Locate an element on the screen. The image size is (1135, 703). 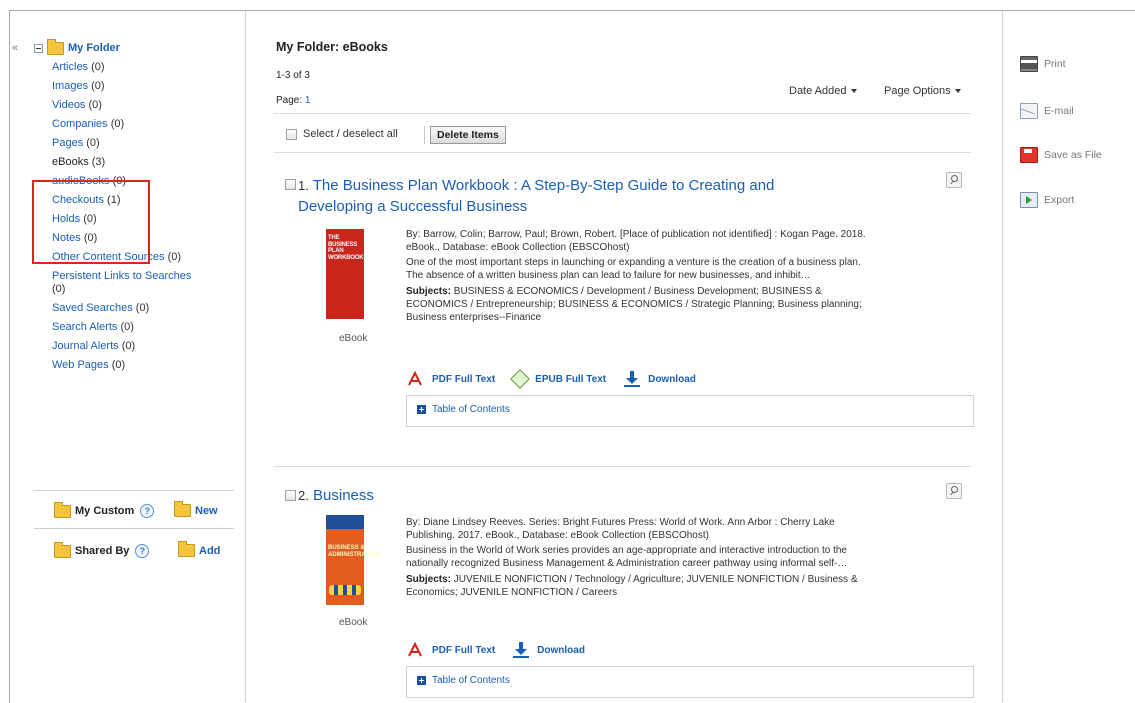
epub-icon is located at coordinates (520, 379).